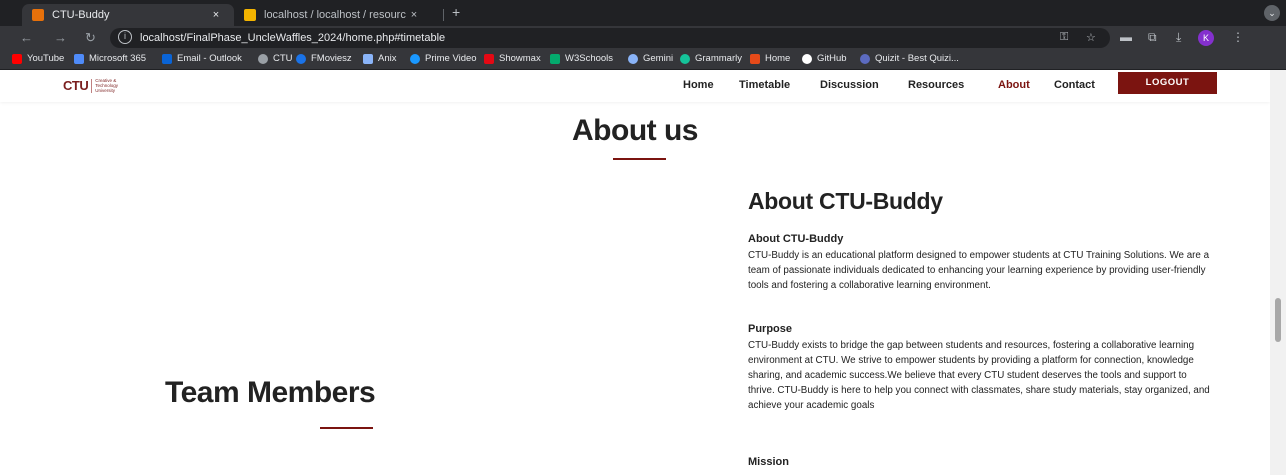 This screenshot has width=1286, height=475. Describe the element at coordinates (368, 58) in the screenshot. I see `anix-icon` at that location.